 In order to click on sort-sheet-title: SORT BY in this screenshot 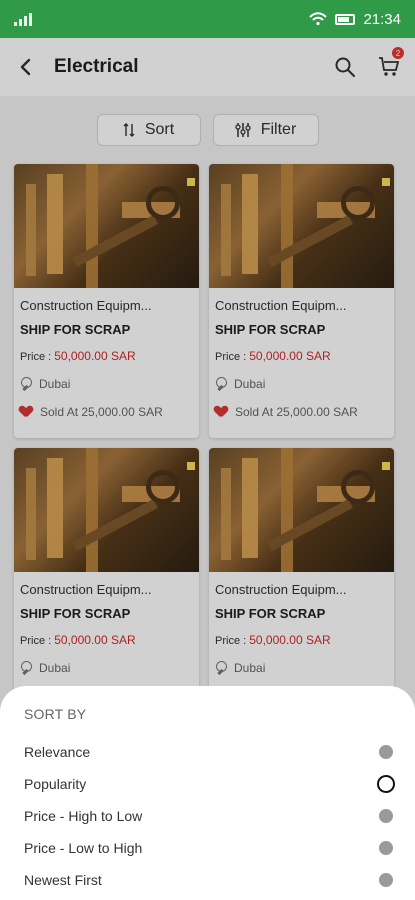, I will do `click(55, 714)`.